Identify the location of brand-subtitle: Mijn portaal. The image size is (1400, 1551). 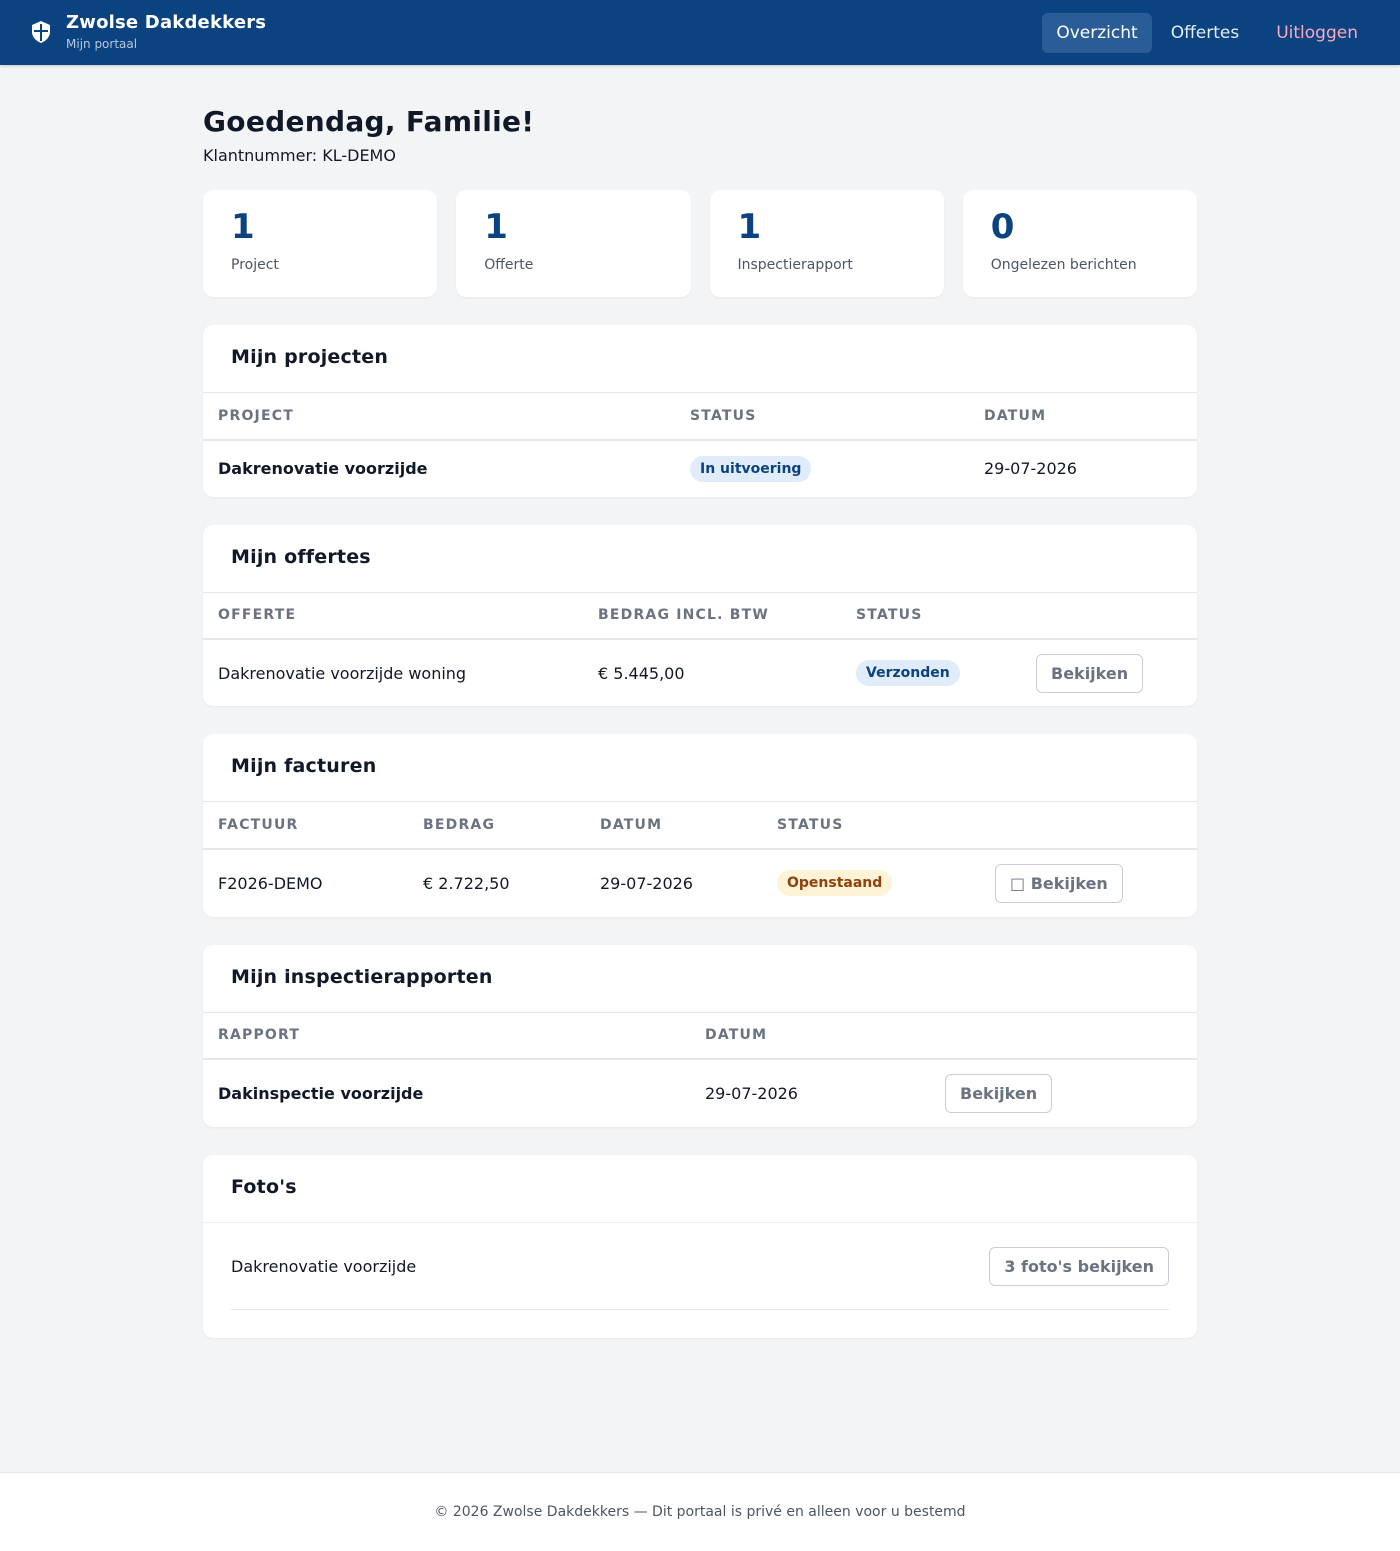
(102, 43).